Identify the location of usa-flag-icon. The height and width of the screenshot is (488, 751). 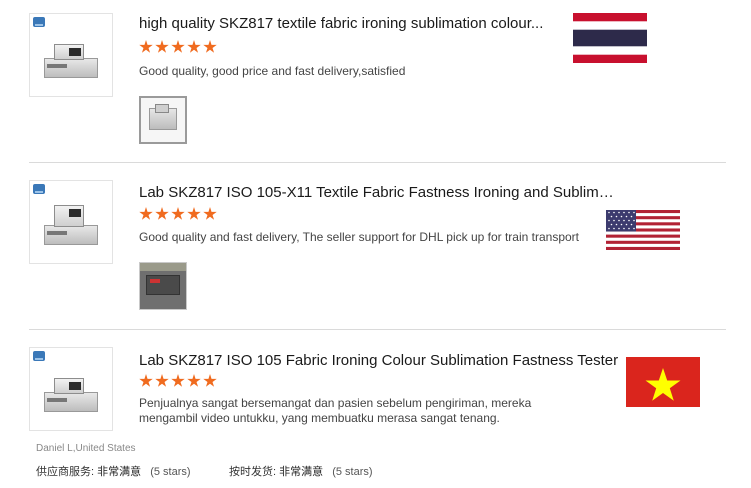
(643, 230).